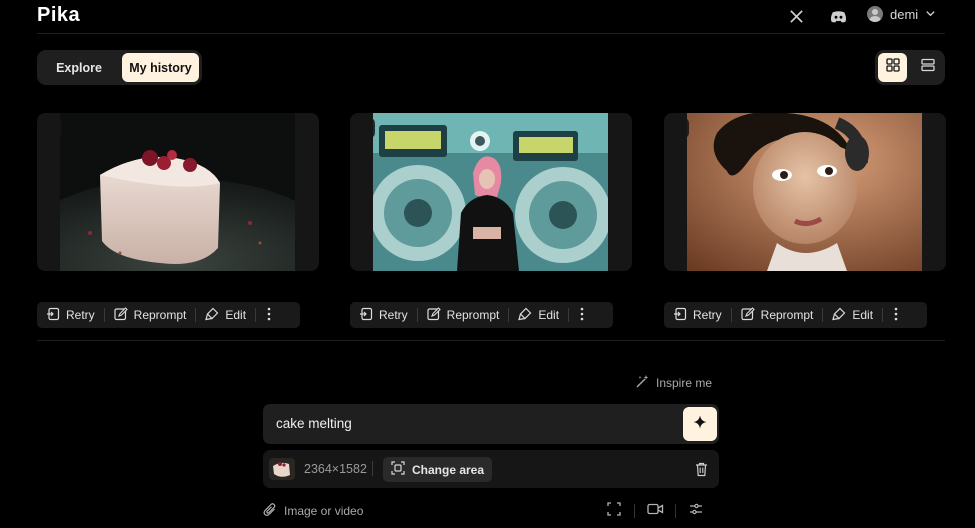 This screenshot has width=975, height=528. I want to click on magic-wand-icon, so click(642, 383).